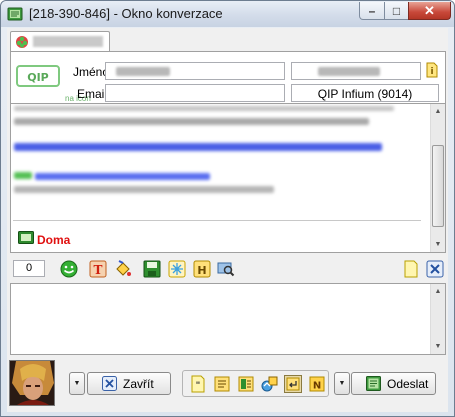 This screenshot has width=455, height=417. What do you see at coordinates (54, 240) in the screenshot?
I see `status-text: Doma` at bounding box center [54, 240].